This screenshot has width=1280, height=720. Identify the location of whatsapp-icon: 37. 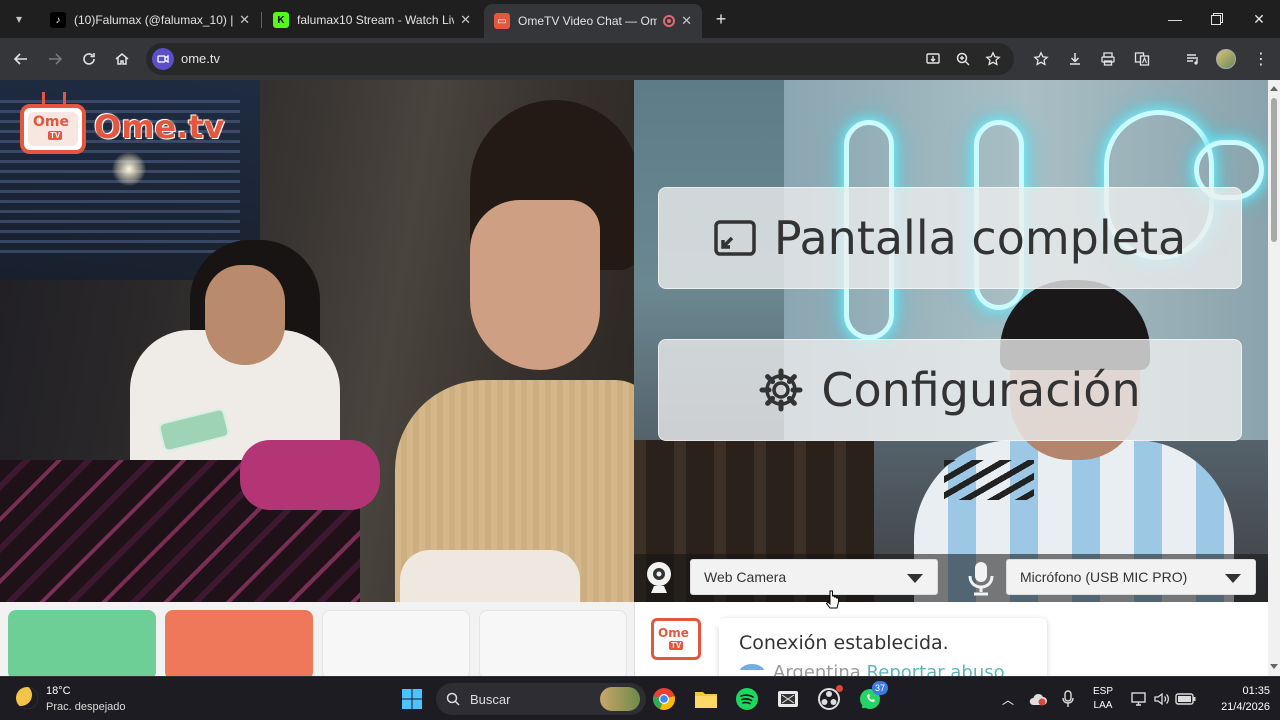
(872, 697).